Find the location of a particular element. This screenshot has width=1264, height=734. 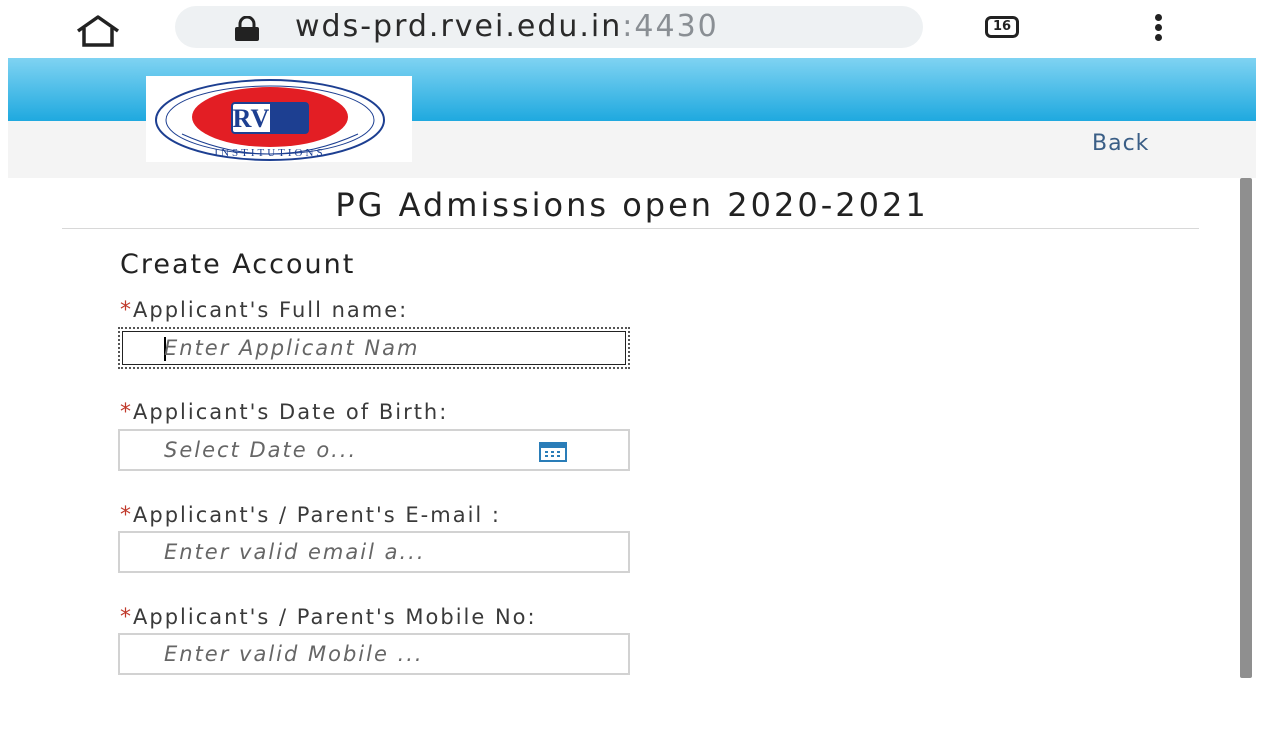

url-port: :4430 is located at coordinates (670, 26).